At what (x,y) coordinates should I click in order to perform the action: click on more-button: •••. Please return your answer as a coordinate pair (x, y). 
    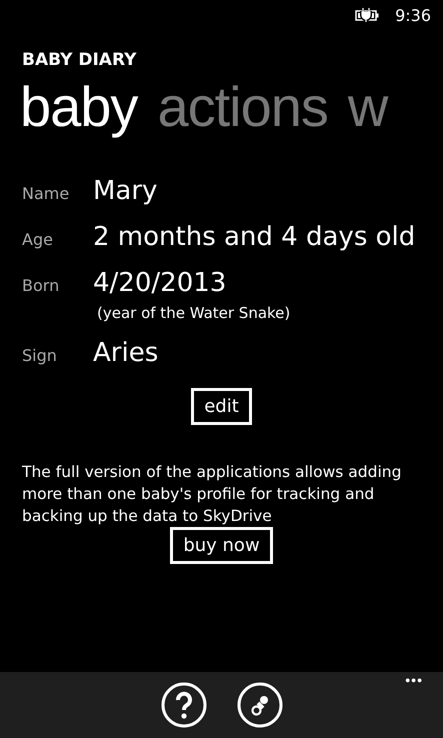
    Looking at the image, I should click on (414, 680).